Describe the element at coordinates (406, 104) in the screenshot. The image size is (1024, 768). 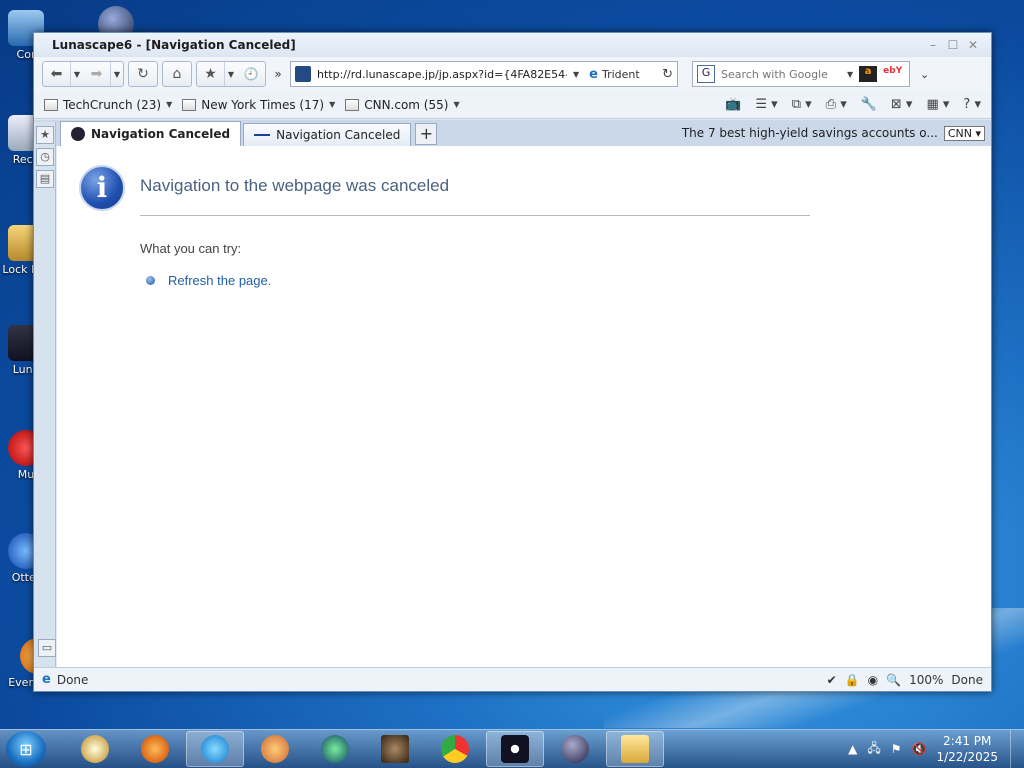
I see `bookmark-label: CNN.com (55)` at that location.